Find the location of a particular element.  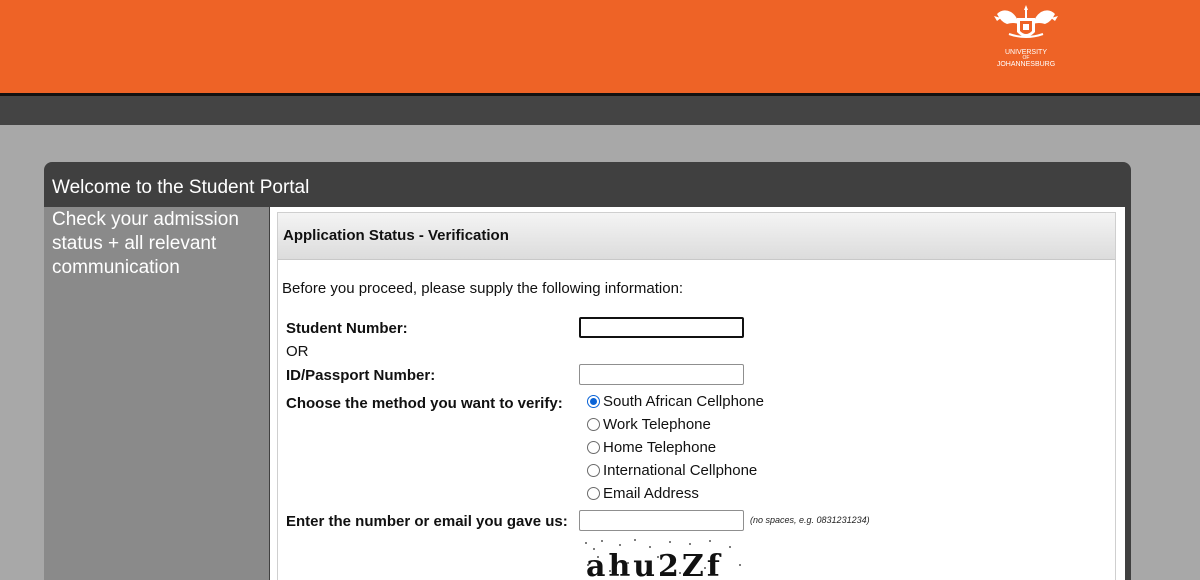

verify-method-label: Choose the method you want to verify: is located at coordinates (424, 403).